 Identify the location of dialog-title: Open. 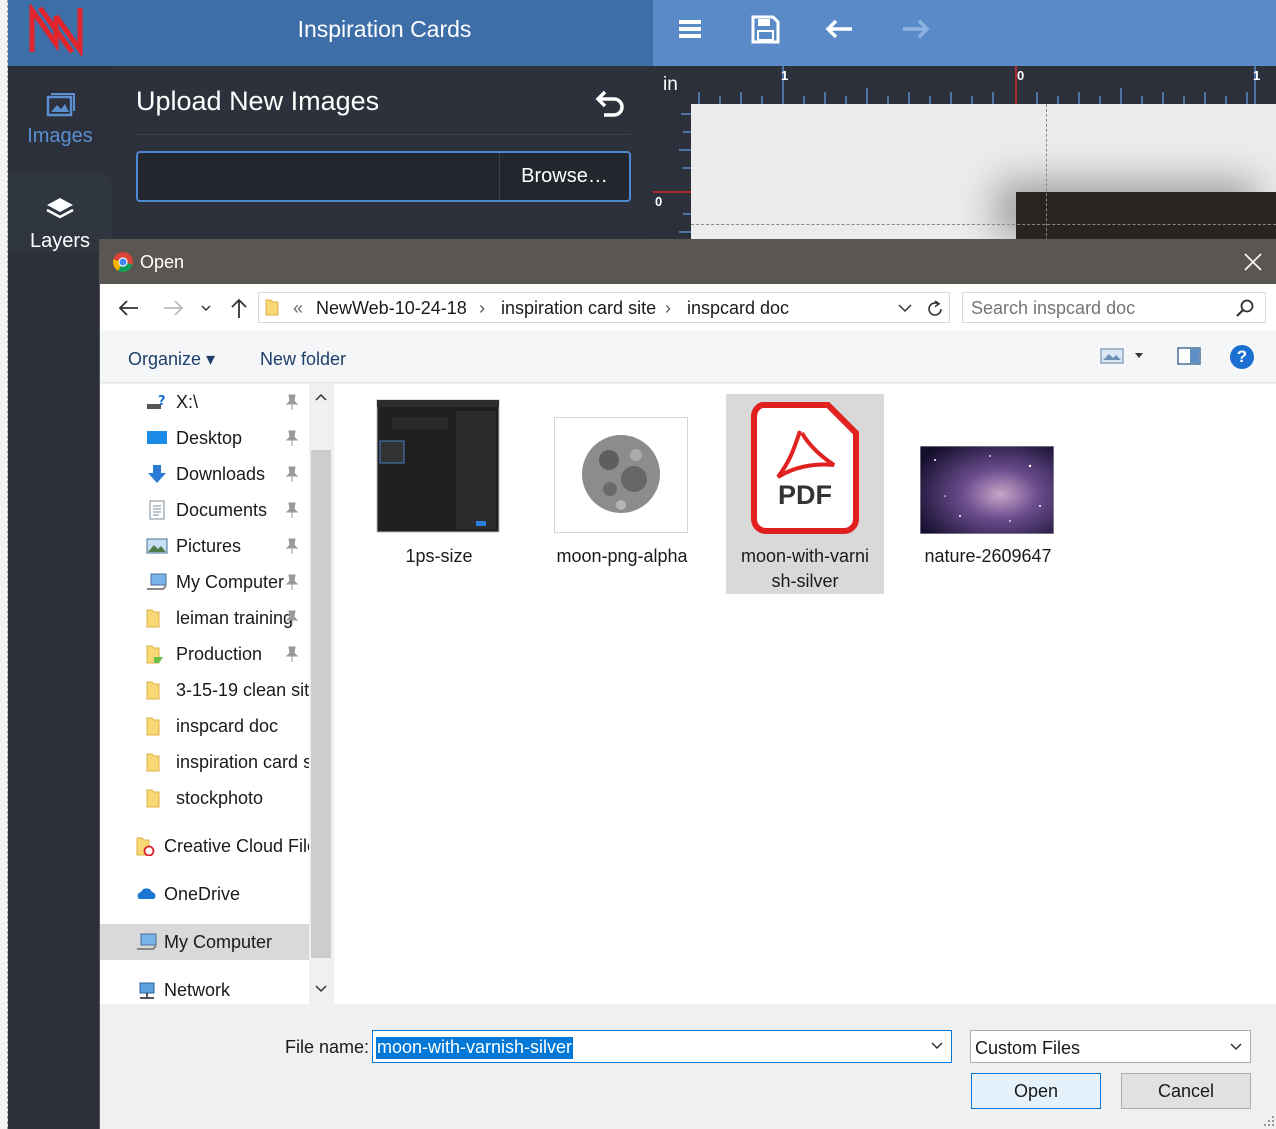
(162, 262).